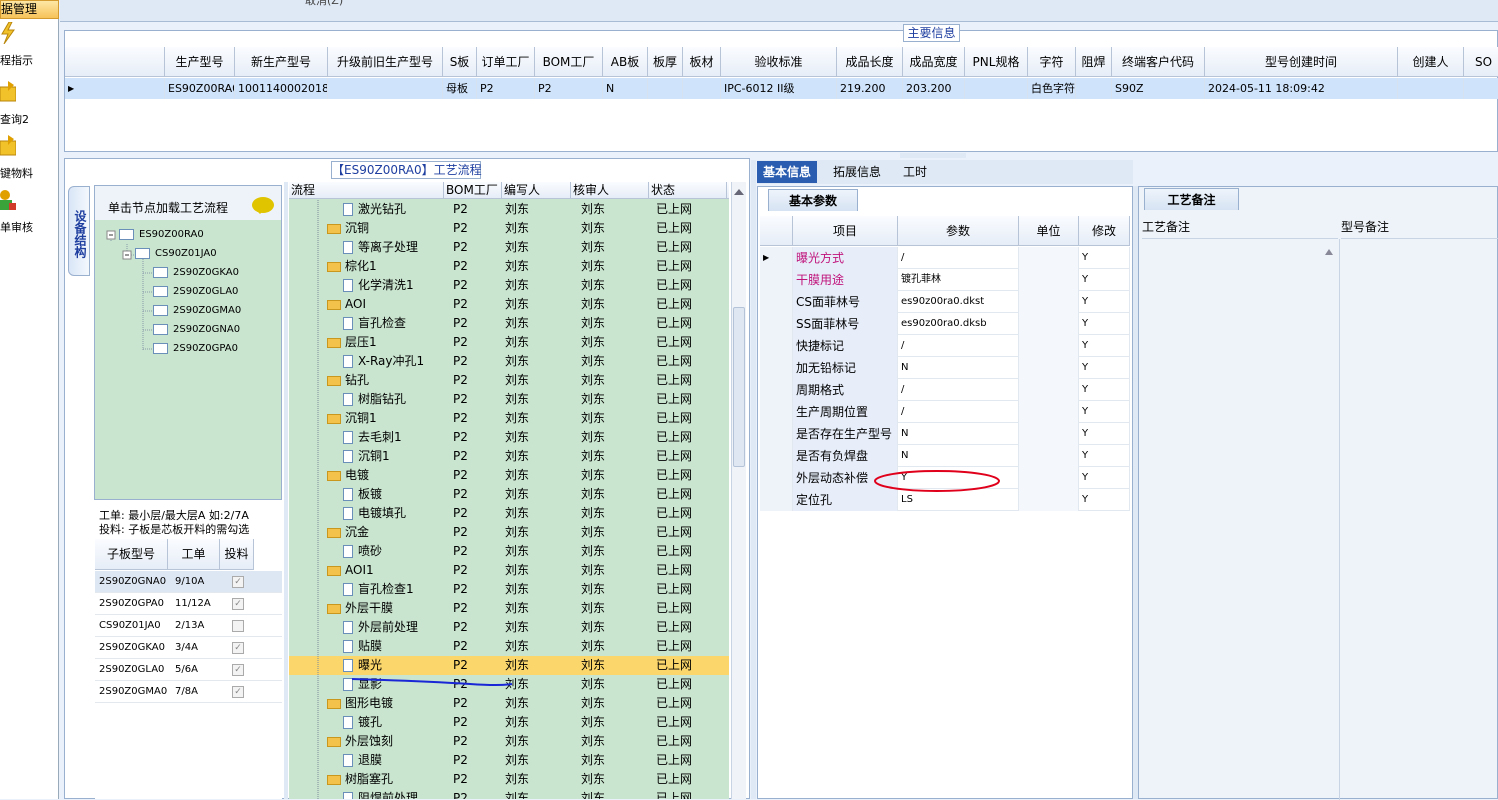 Image resolution: width=1498 pixels, height=800 pixels. What do you see at coordinates (200, 62) in the screenshot?
I see `column-header: 生产型号` at bounding box center [200, 62].